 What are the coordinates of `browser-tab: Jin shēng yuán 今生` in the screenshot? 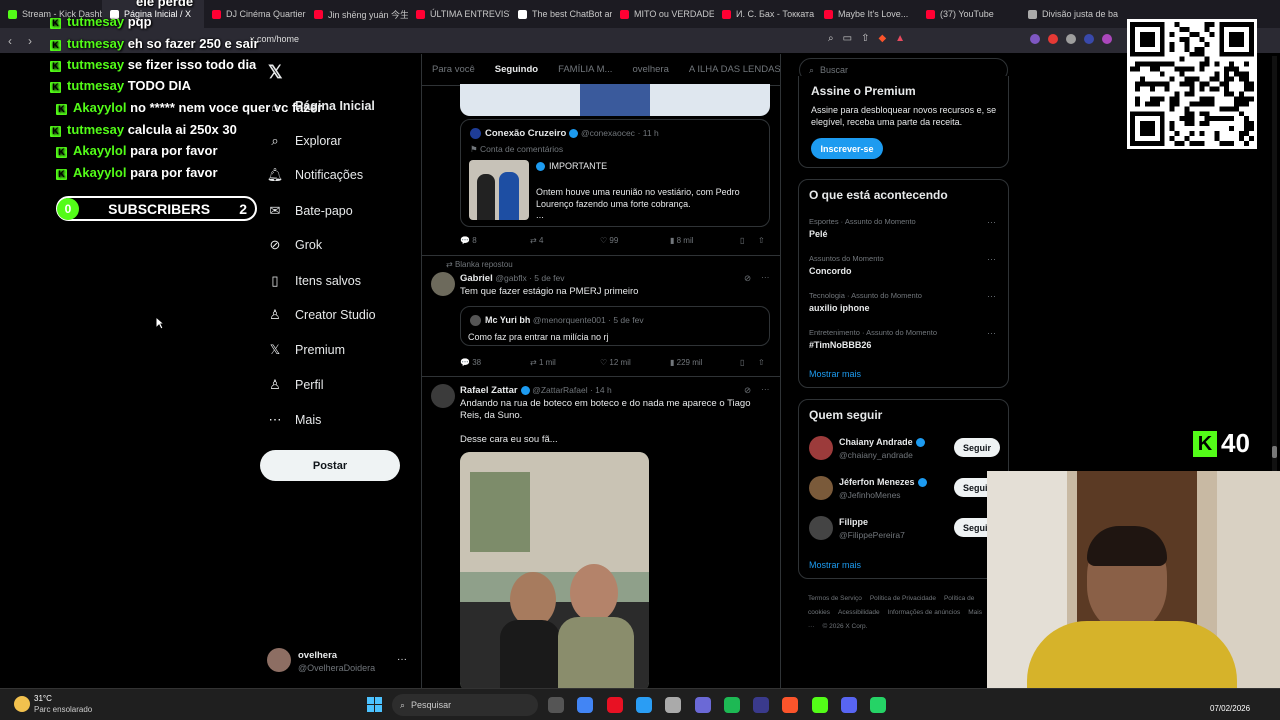 It's located at (357, 14).